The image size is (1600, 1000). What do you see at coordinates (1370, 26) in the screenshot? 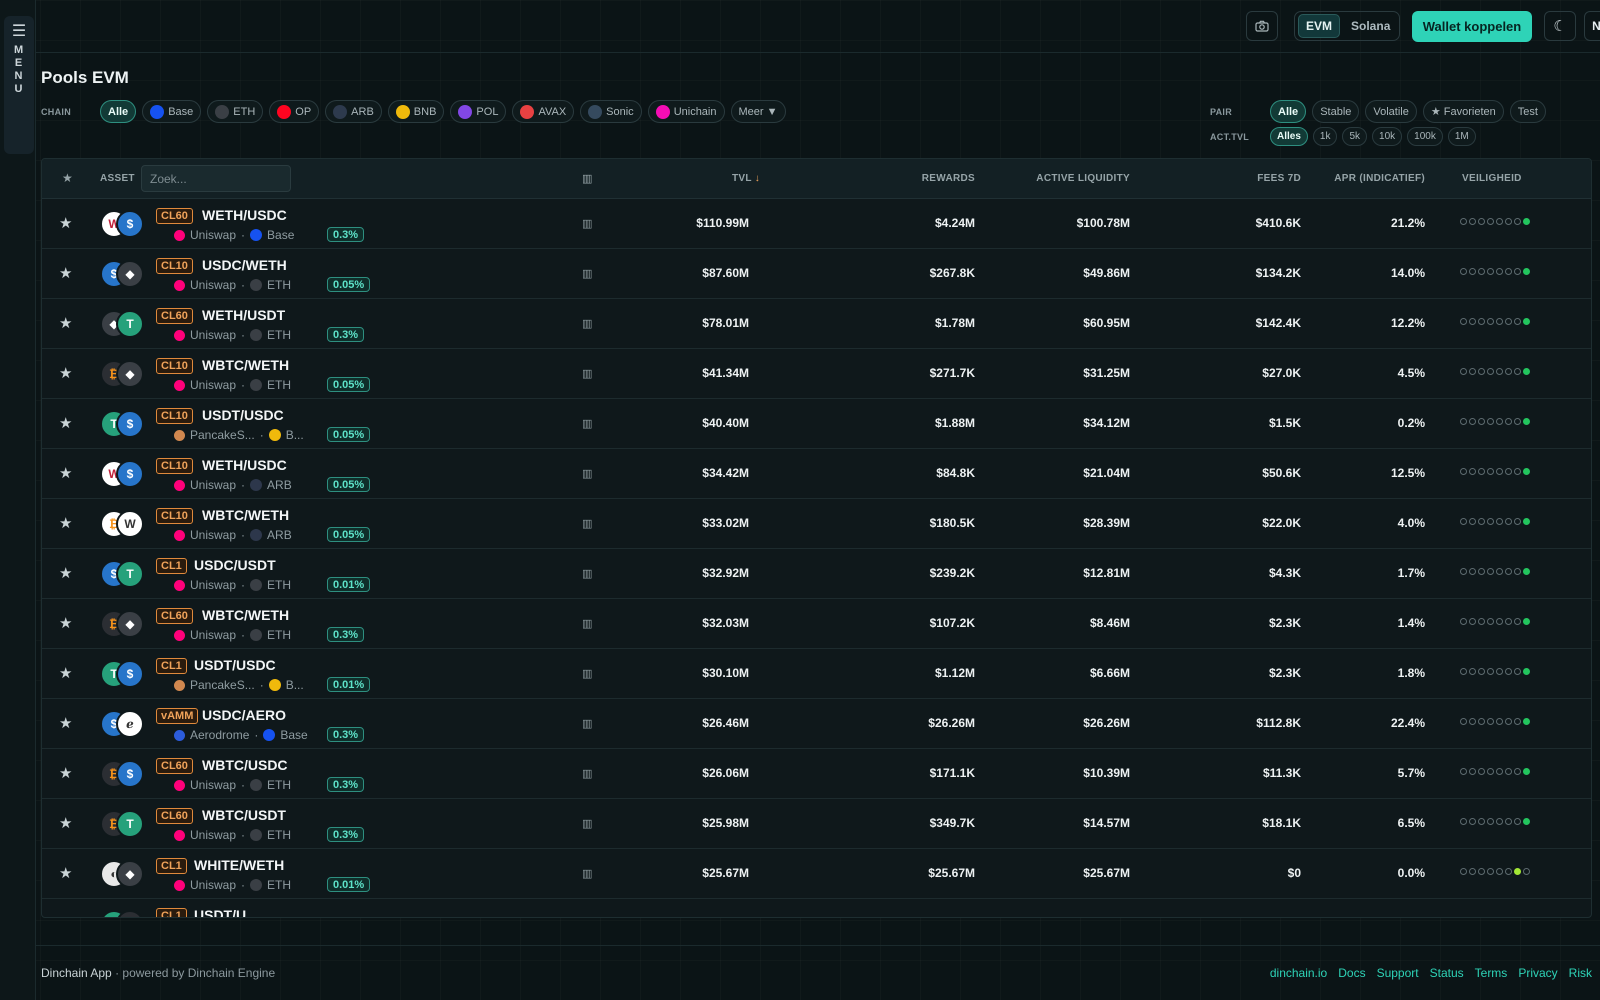
I see `network-solana: Solana` at bounding box center [1370, 26].